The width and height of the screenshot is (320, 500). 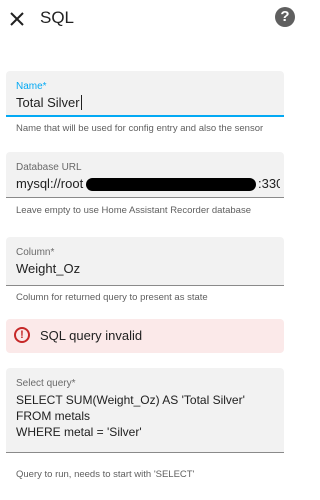 I want to click on select-query-label: Select query*, so click(x=46, y=383).